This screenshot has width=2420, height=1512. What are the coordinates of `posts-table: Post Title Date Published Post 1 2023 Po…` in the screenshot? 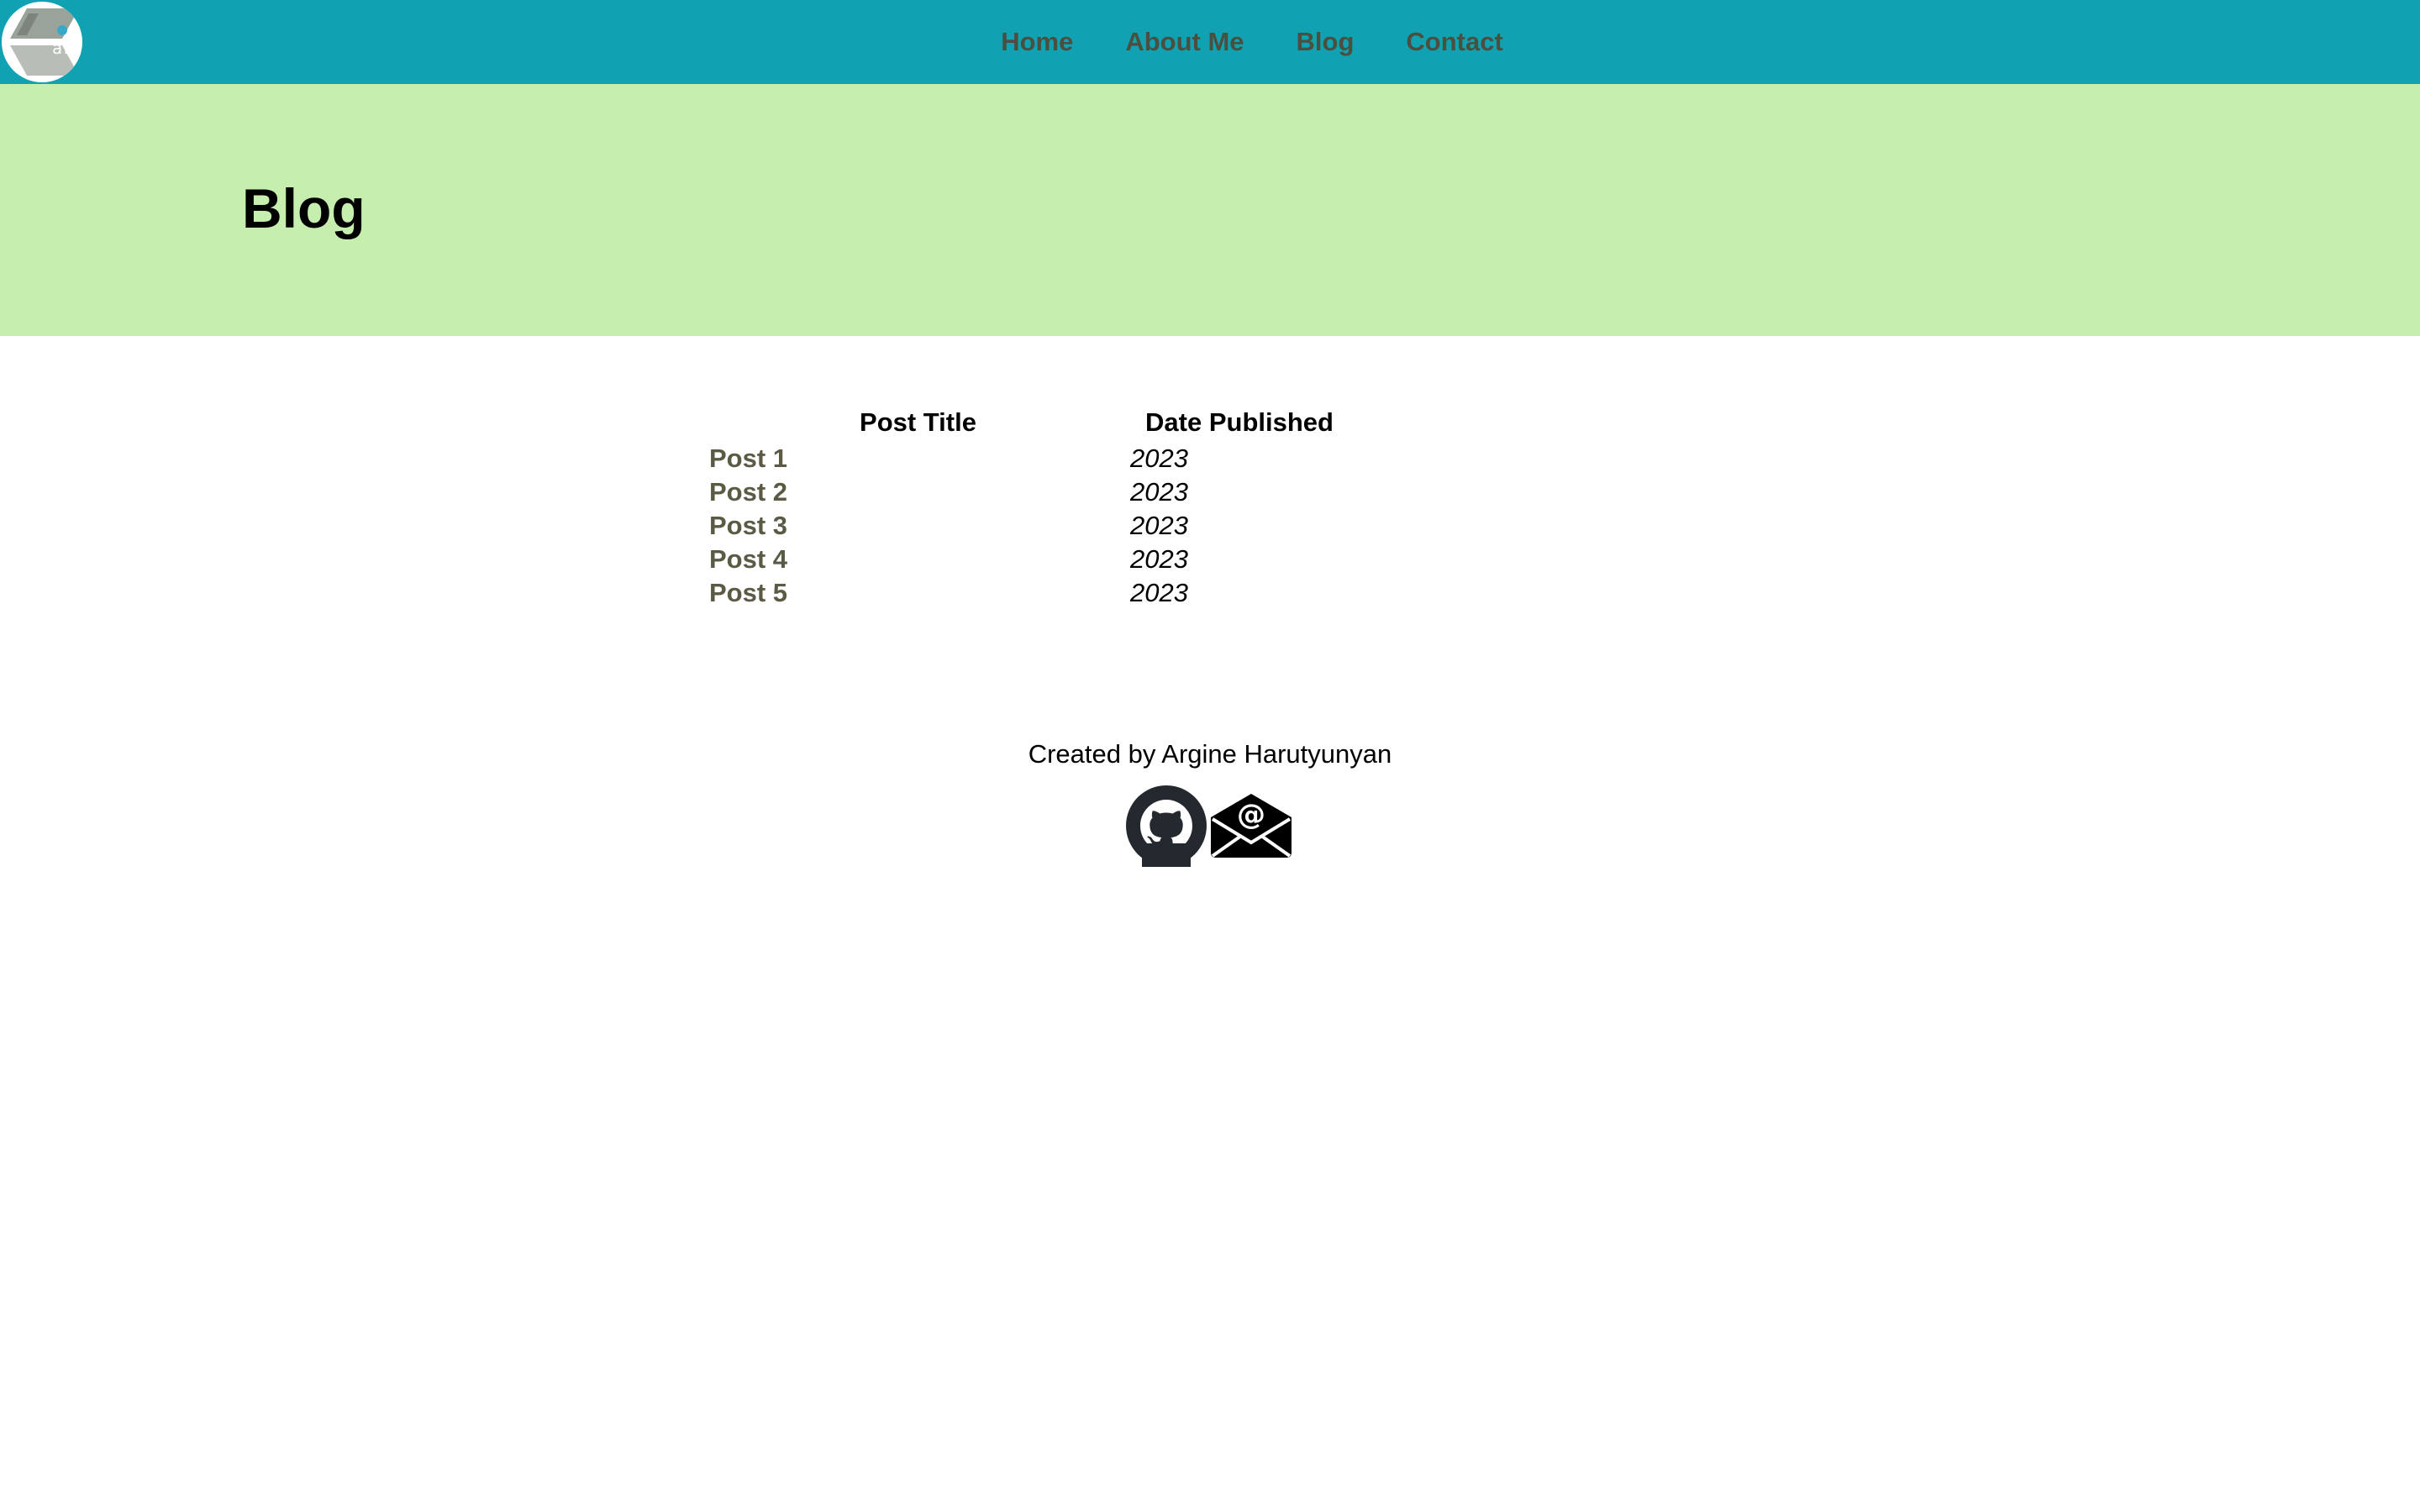 It's located at (1027, 506).